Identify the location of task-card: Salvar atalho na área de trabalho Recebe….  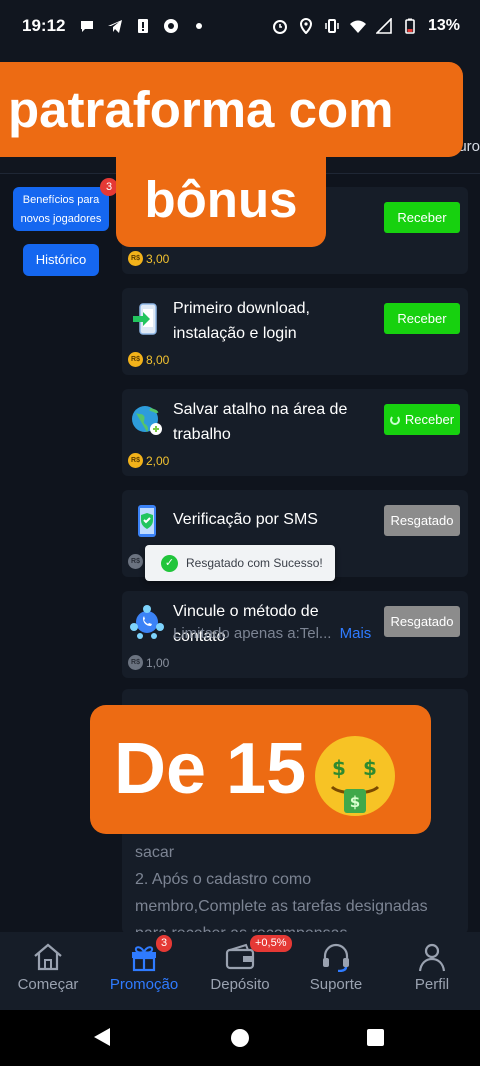
(295, 432).